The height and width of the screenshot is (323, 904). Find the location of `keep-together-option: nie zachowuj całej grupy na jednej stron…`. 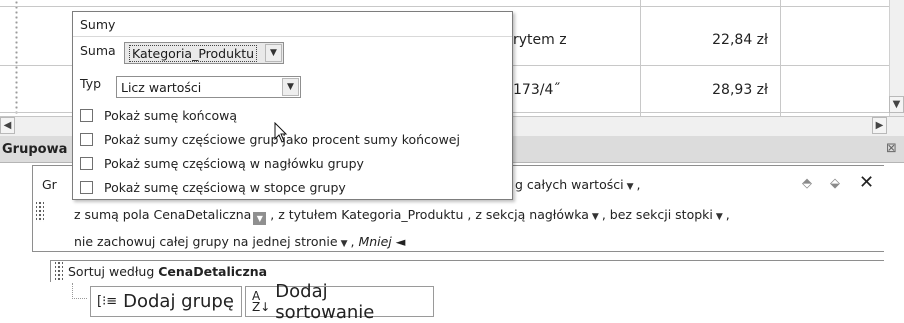

keep-together-option: nie zachowuj całej grupy na jednej stron… is located at coordinates (206, 241).